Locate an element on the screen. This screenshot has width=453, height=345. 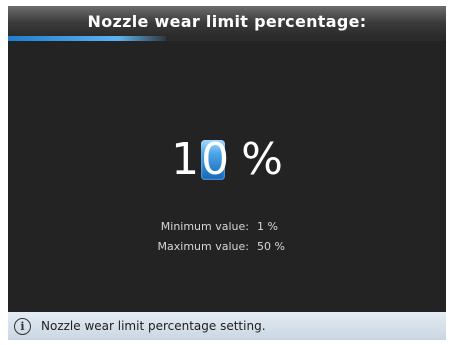
value-unit: % is located at coordinates (262, 159).